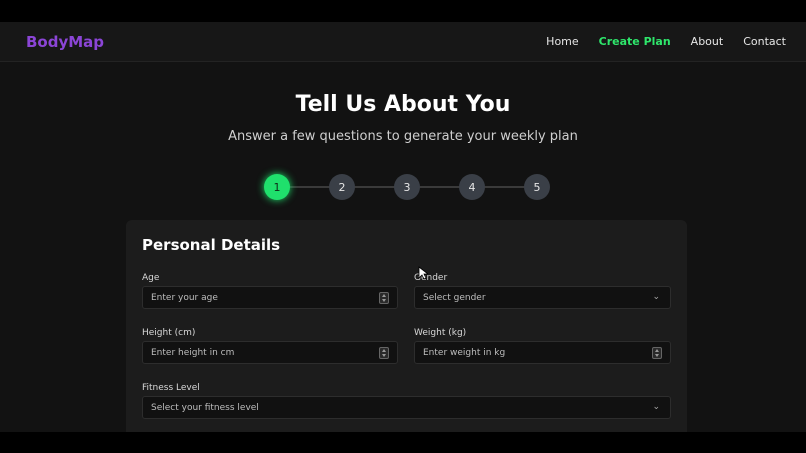 Image resolution: width=806 pixels, height=453 pixels. What do you see at coordinates (193, 352) in the screenshot?
I see `height-placeholder: Enter height in cm` at bounding box center [193, 352].